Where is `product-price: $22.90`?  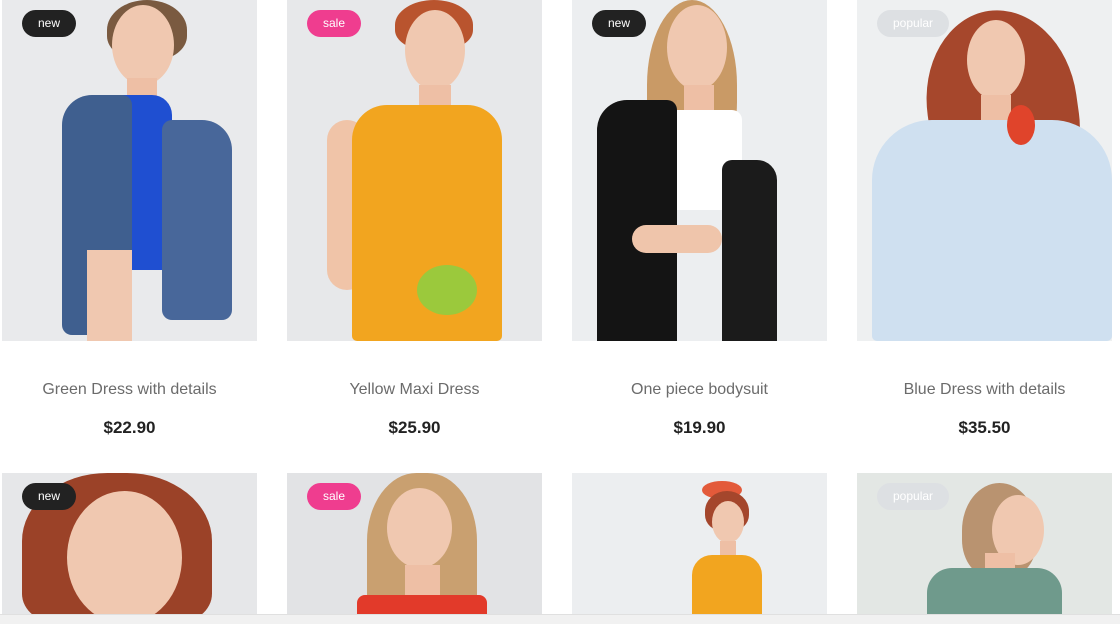 product-price: $22.90 is located at coordinates (129, 427).